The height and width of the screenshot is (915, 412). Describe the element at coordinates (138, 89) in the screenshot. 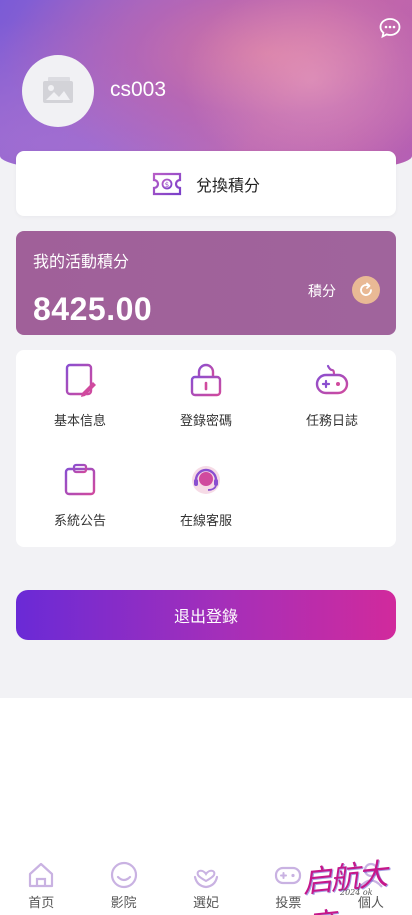

I see `username: cs003` at that location.